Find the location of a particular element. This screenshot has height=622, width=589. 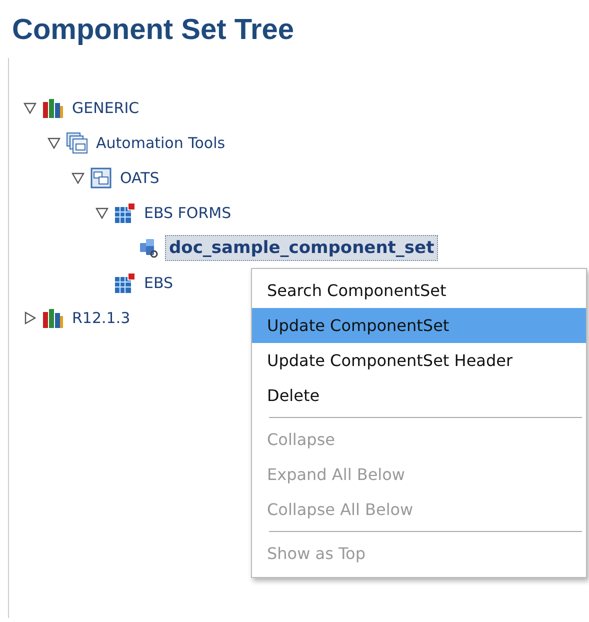

tree-node: GENERIC is located at coordinates (105, 107).